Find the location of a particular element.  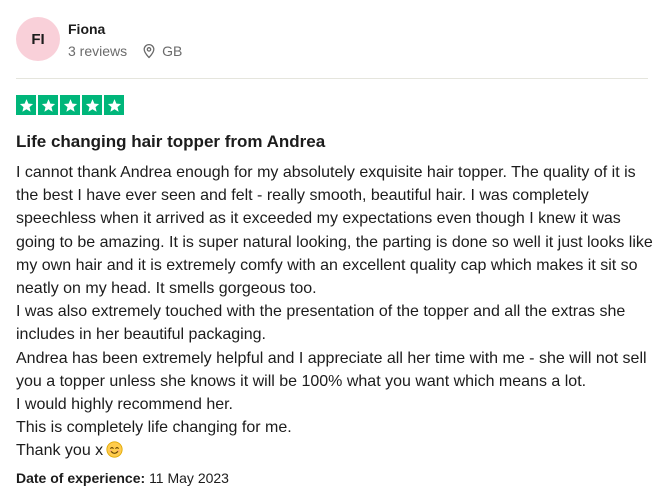

review-title: Life changing hair topper from Andrea is located at coordinates (170, 142).